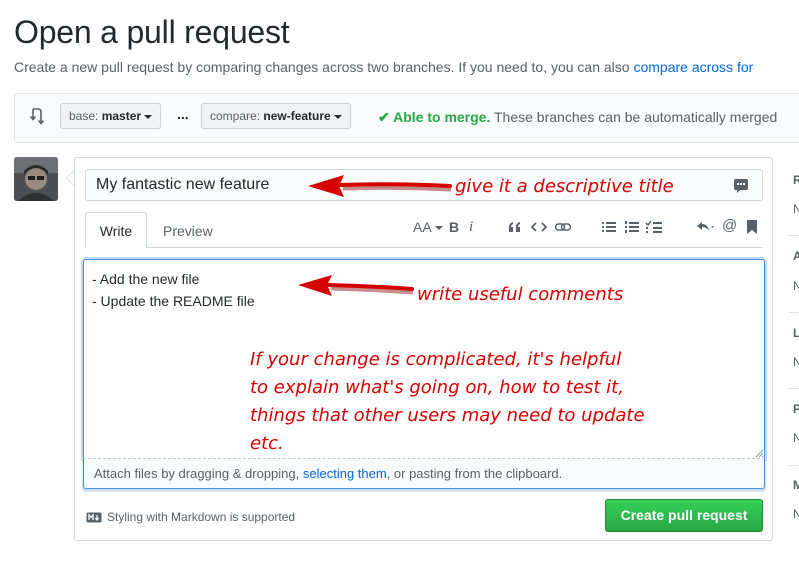 This screenshot has height=566, width=799. What do you see at coordinates (116, 230) in the screenshot?
I see `tab-write: Write` at bounding box center [116, 230].